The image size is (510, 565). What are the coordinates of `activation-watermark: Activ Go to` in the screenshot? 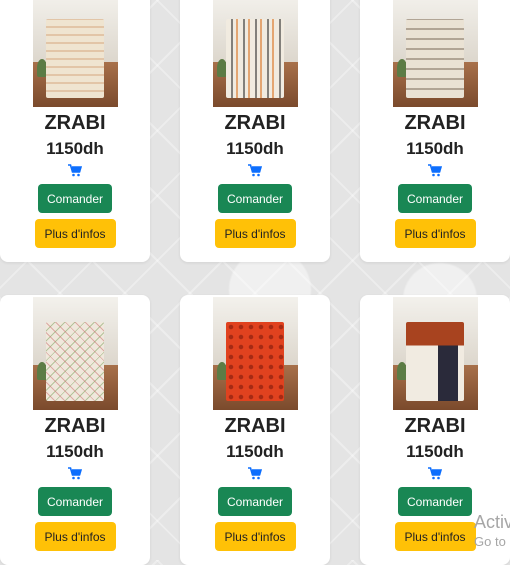 It's located at (492, 532).